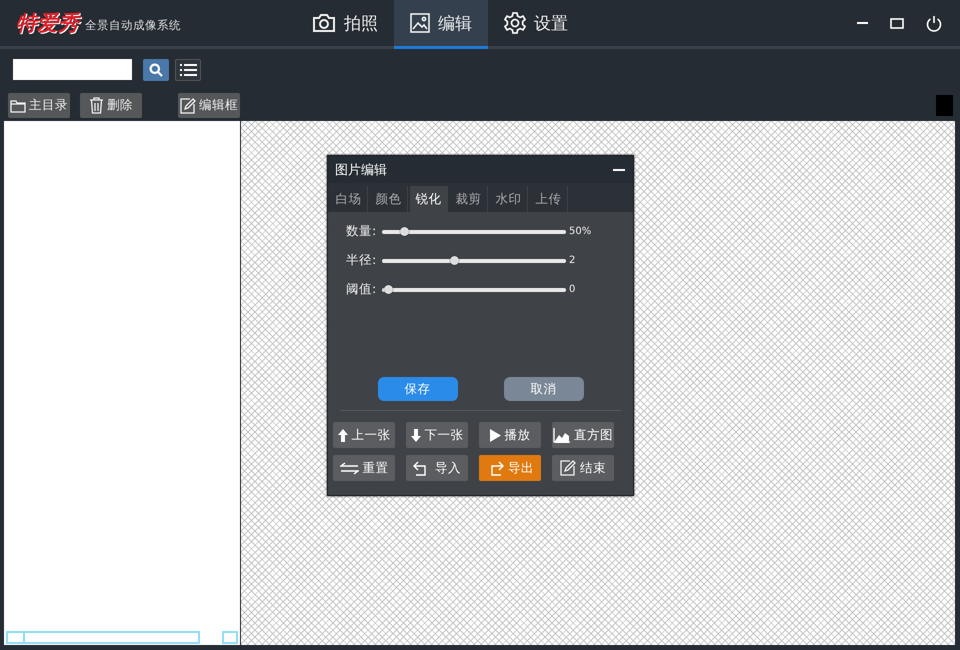 Image resolution: width=960 pixels, height=650 pixels. I want to click on list-view-button, so click(188, 69).